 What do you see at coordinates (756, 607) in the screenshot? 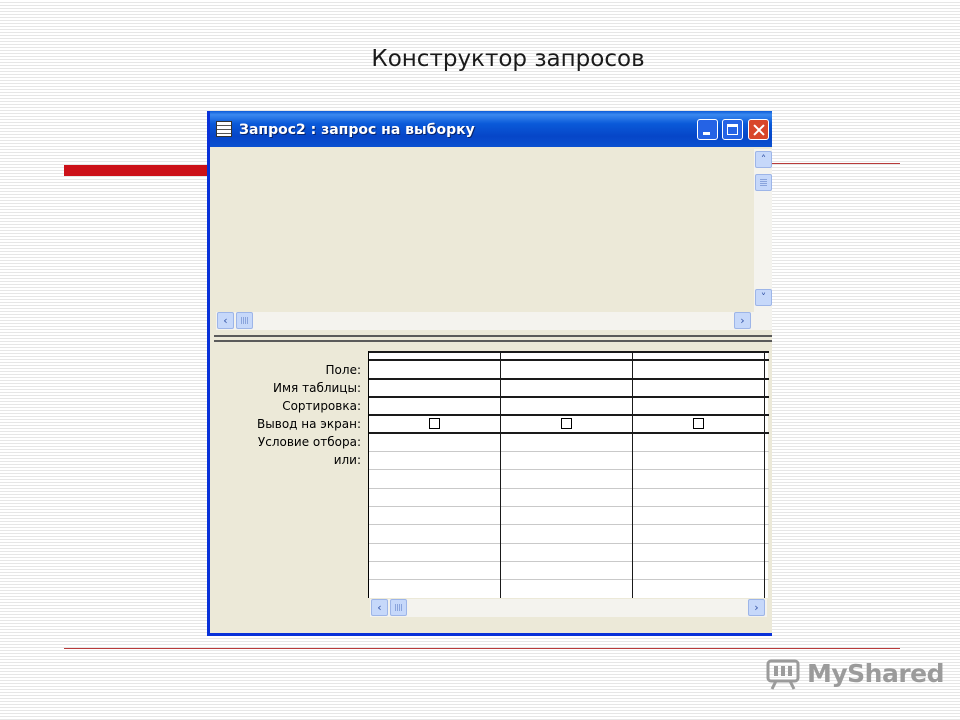
I see `grid-scroll-right-button: ›` at bounding box center [756, 607].